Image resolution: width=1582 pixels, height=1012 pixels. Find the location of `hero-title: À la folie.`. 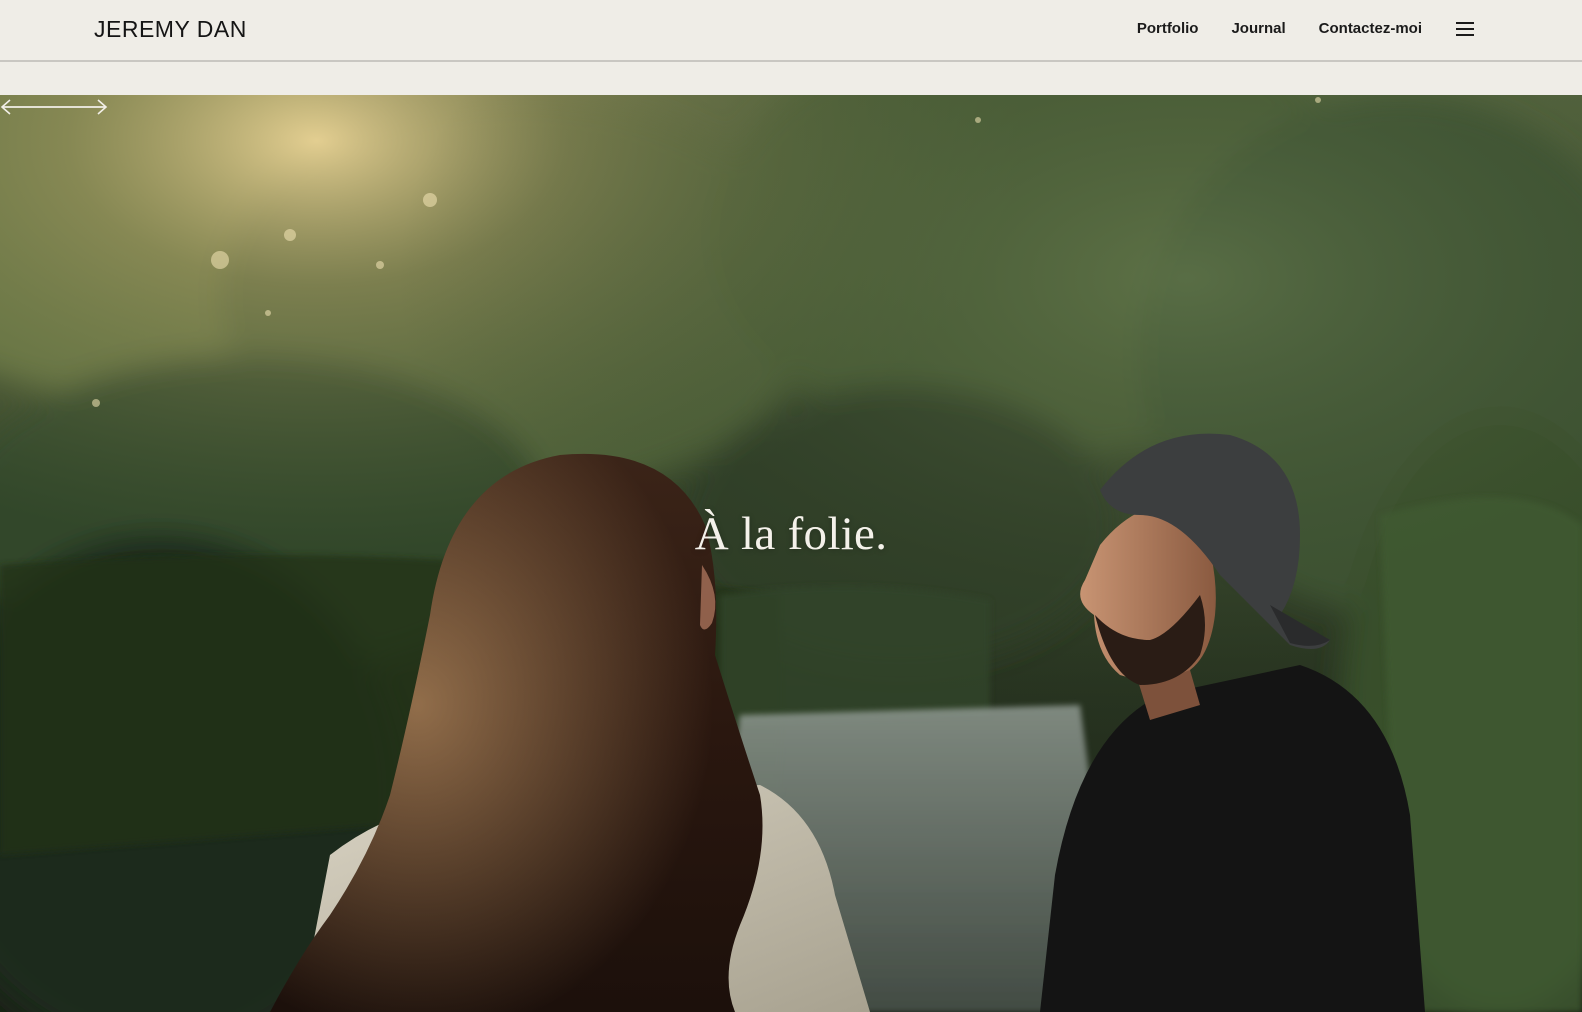

hero-title: À la folie. is located at coordinates (791, 534).